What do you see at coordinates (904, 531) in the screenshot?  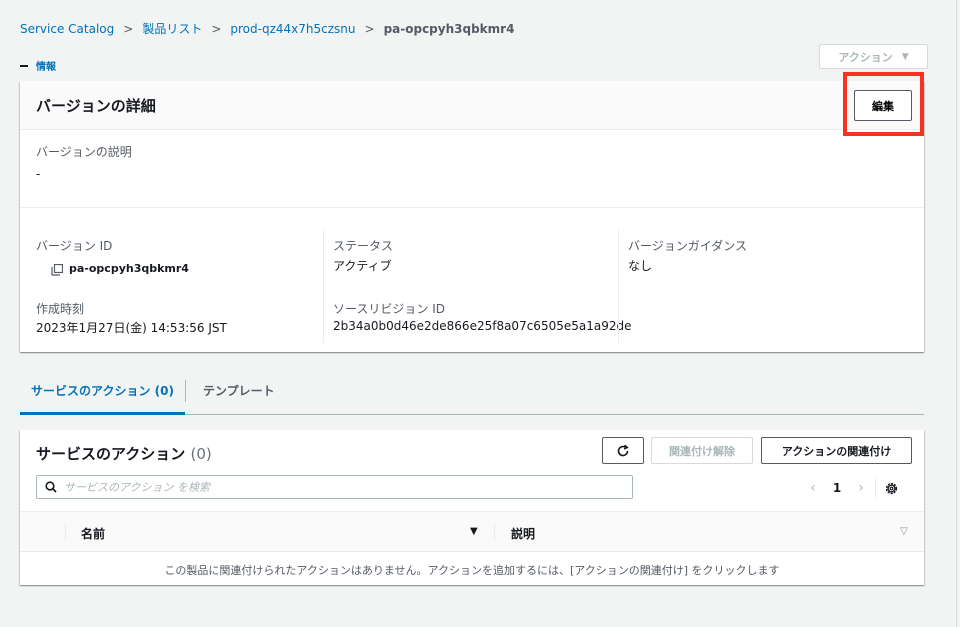 I see `sort-outline-down-icon: ▽` at bounding box center [904, 531].